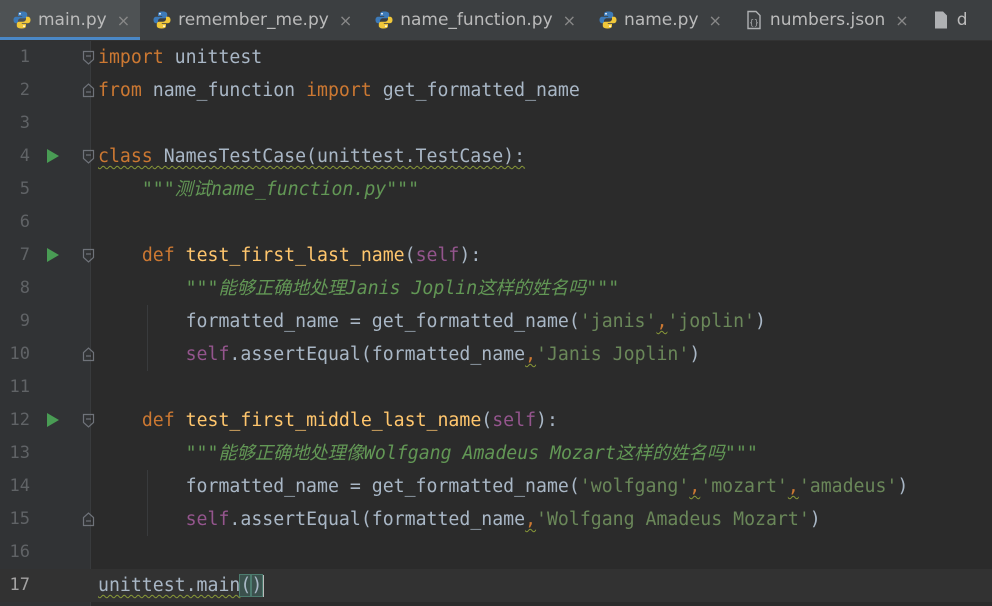  I want to click on code-token: from, so click(120, 90).